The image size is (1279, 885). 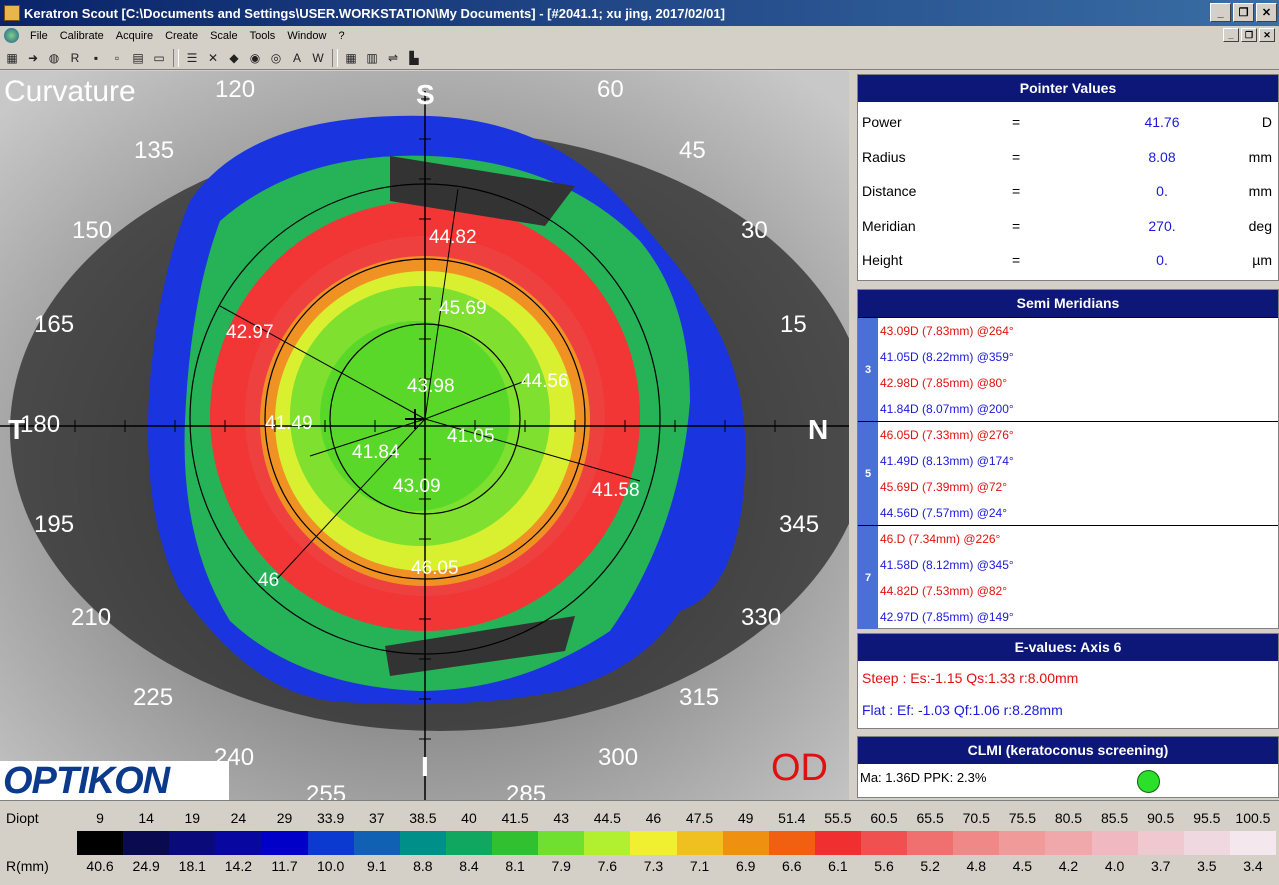 What do you see at coordinates (351, 58) in the screenshot?
I see `grid-button: ▦` at bounding box center [351, 58].